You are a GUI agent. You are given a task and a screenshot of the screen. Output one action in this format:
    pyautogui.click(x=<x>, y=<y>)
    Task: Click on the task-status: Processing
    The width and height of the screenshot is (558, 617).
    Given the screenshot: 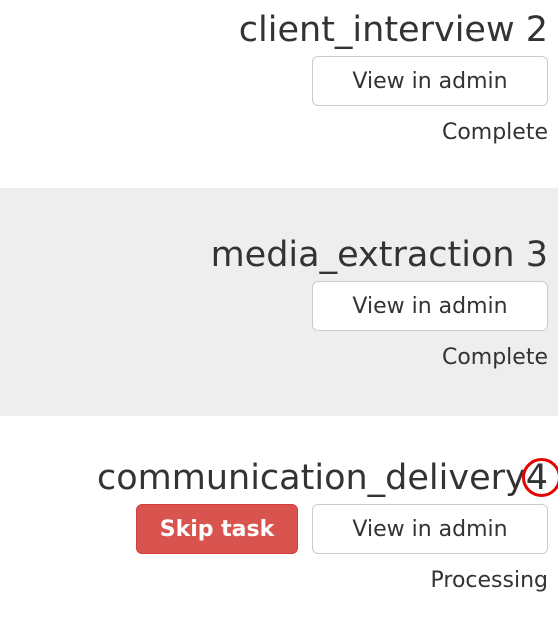 What is the action you would take?
    pyautogui.click(x=489, y=580)
    